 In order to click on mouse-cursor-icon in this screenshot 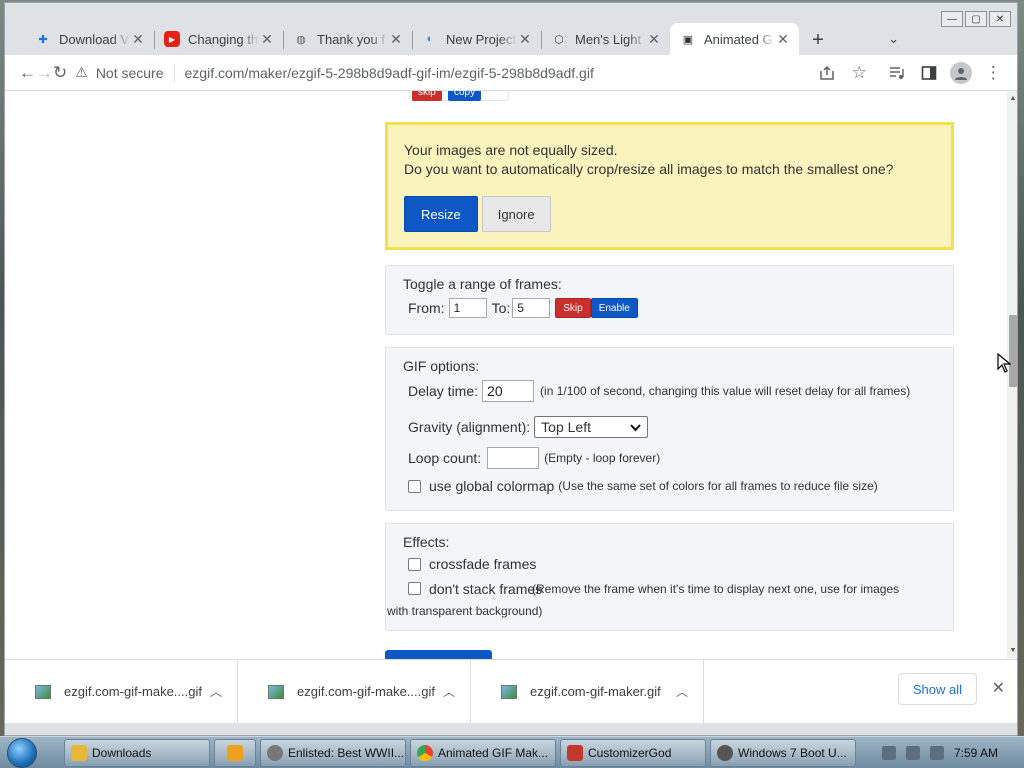, I will do `click(1004, 363)`.